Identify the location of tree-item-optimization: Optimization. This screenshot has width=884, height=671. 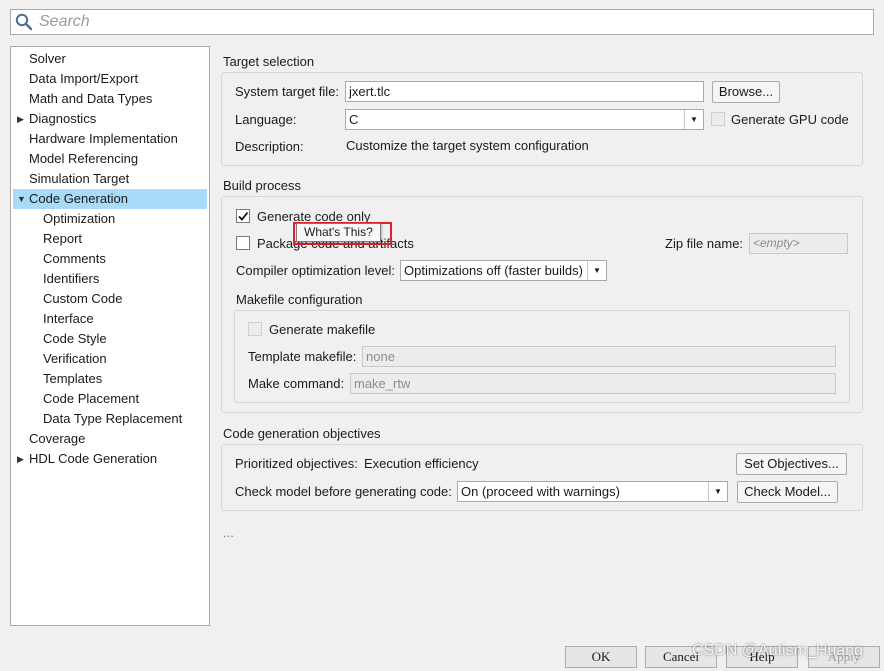
(110, 219).